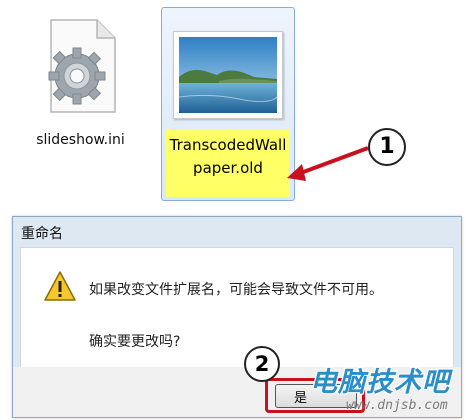  What do you see at coordinates (228, 168) in the screenshot?
I see `file-name-line2: paper.old` at bounding box center [228, 168].